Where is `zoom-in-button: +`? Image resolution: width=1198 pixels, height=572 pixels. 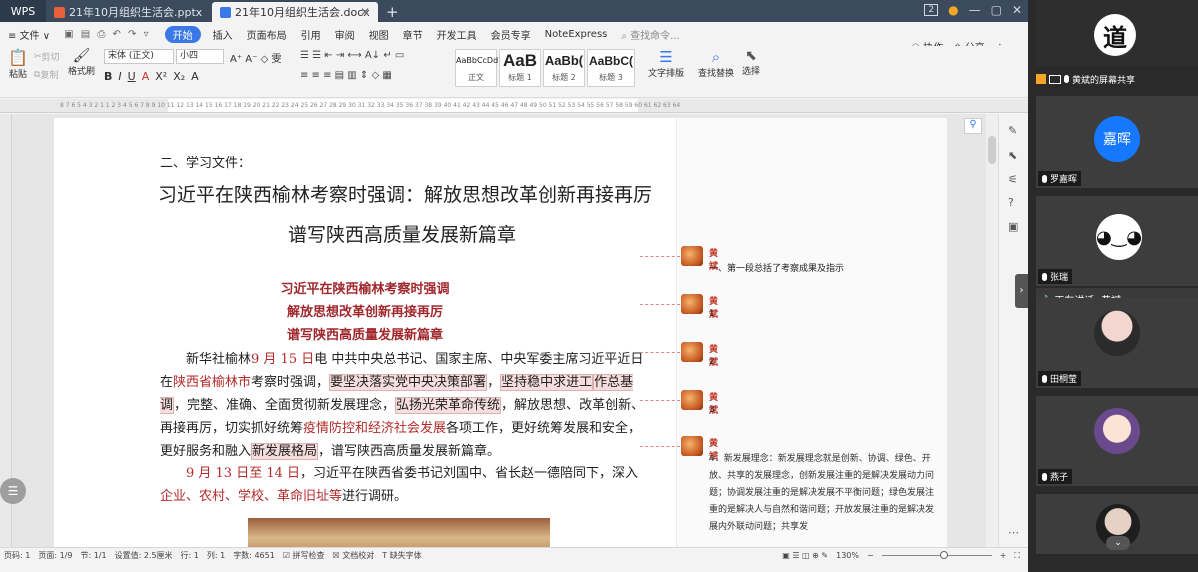 zoom-in-button: + is located at coordinates (1003, 555).